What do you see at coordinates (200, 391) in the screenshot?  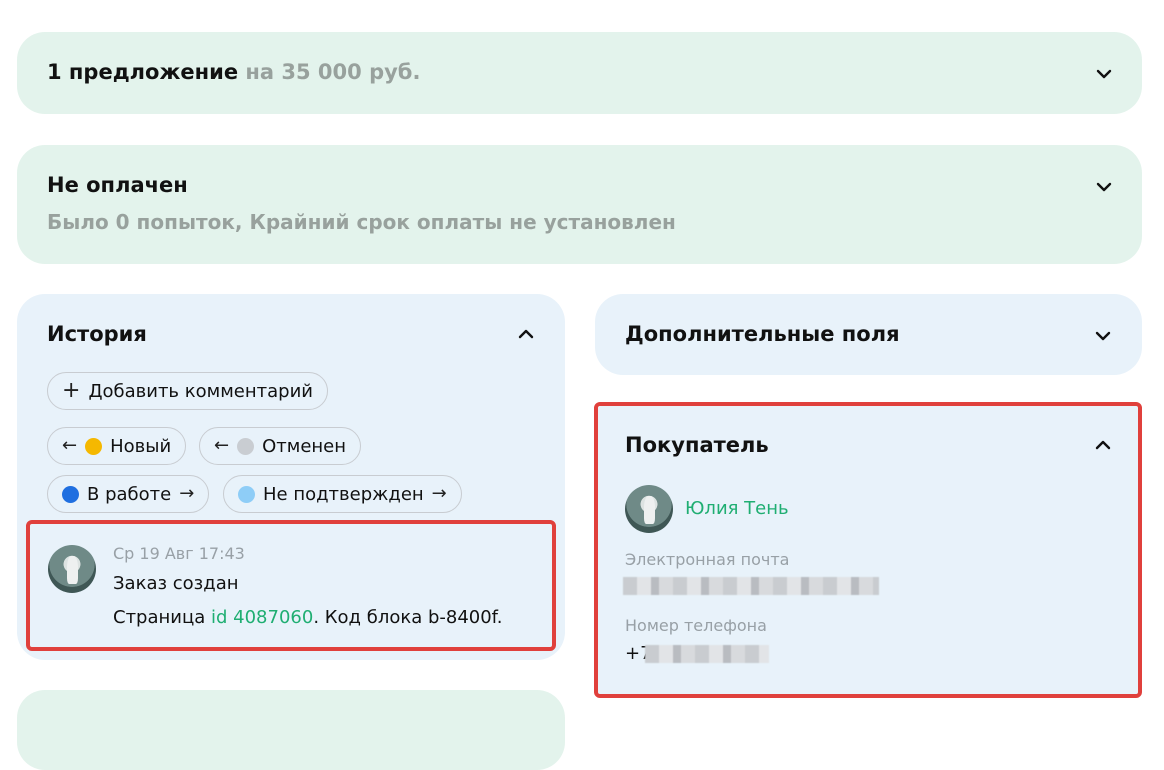 I see `add-comment-label: Добавить комментарий` at bounding box center [200, 391].